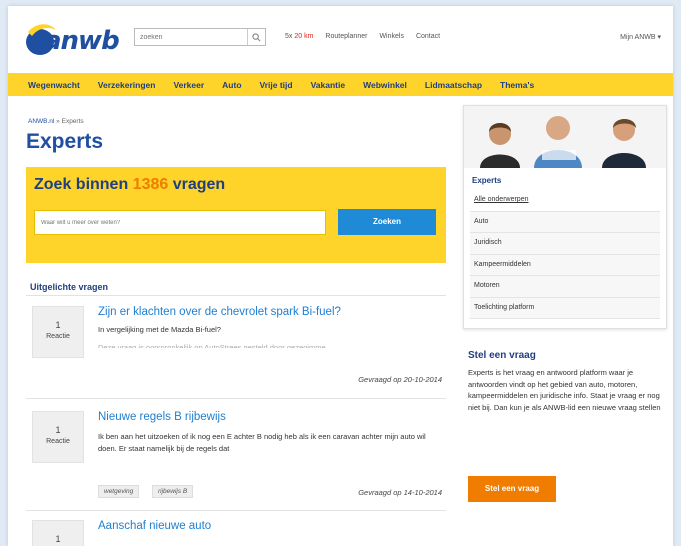 The width and height of the screenshot is (681, 546). I want to click on logo-text: anwb, so click(82, 41).